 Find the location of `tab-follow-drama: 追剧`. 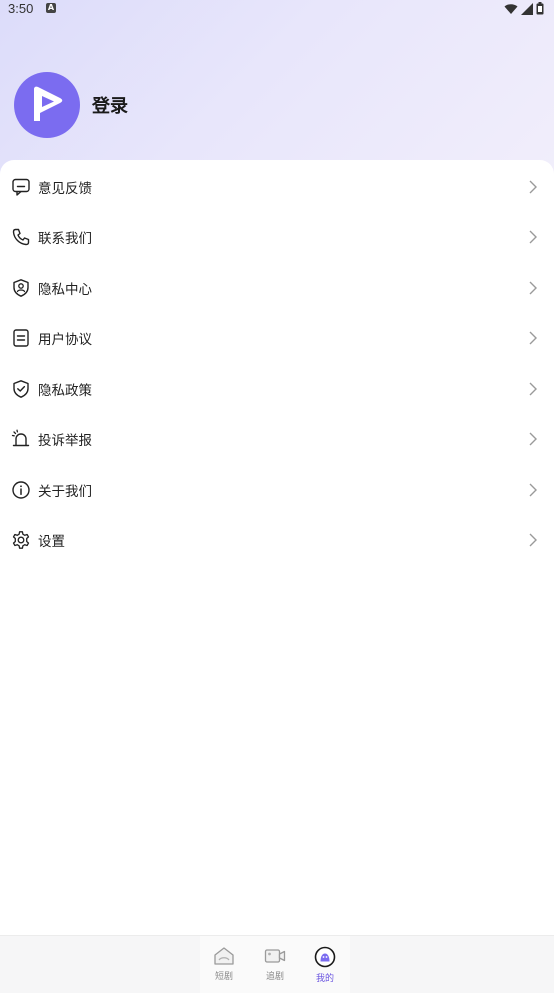

tab-follow-drama: 追剧 is located at coordinates (275, 964).